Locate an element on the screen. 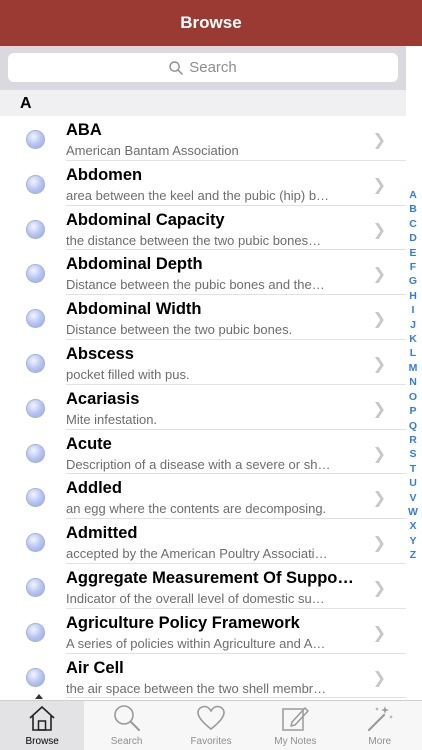 The width and height of the screenshot is (422, 750). index-letter: Z is located at coordinates (413, 555).